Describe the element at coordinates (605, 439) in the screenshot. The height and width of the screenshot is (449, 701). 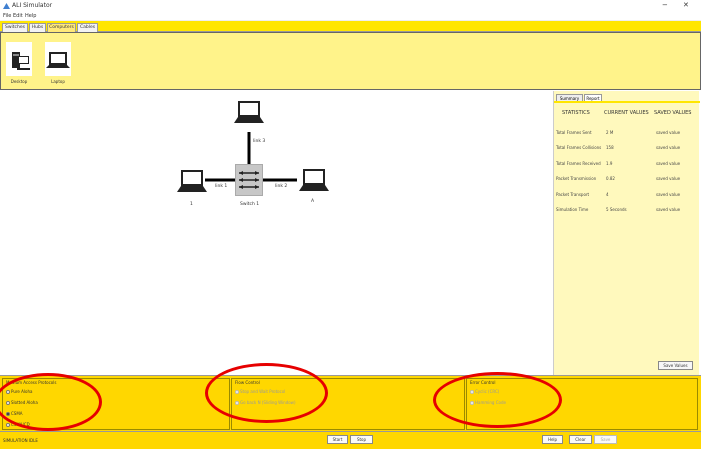
I see `save-button: Save` at that location.